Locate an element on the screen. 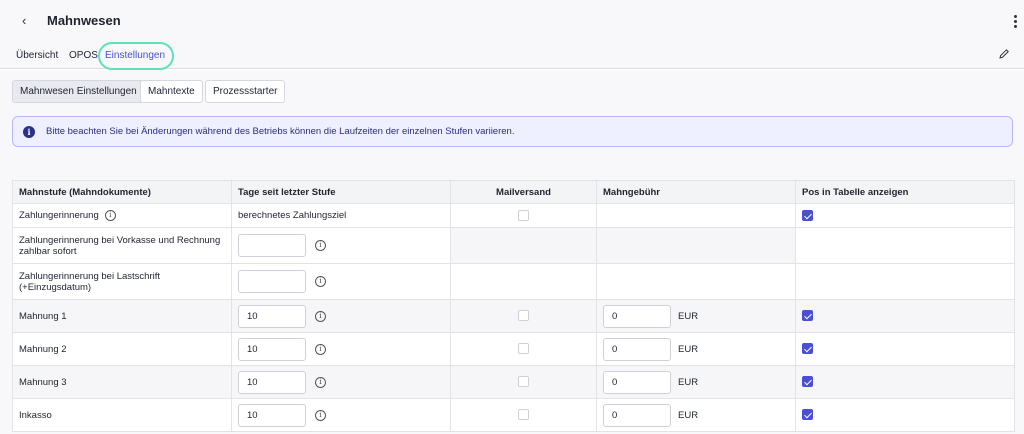 The height and width of the screenshot is (434, 1024). table-row: Mahnung 1 10 i 0 EUR is located at coordinates (513, 316).